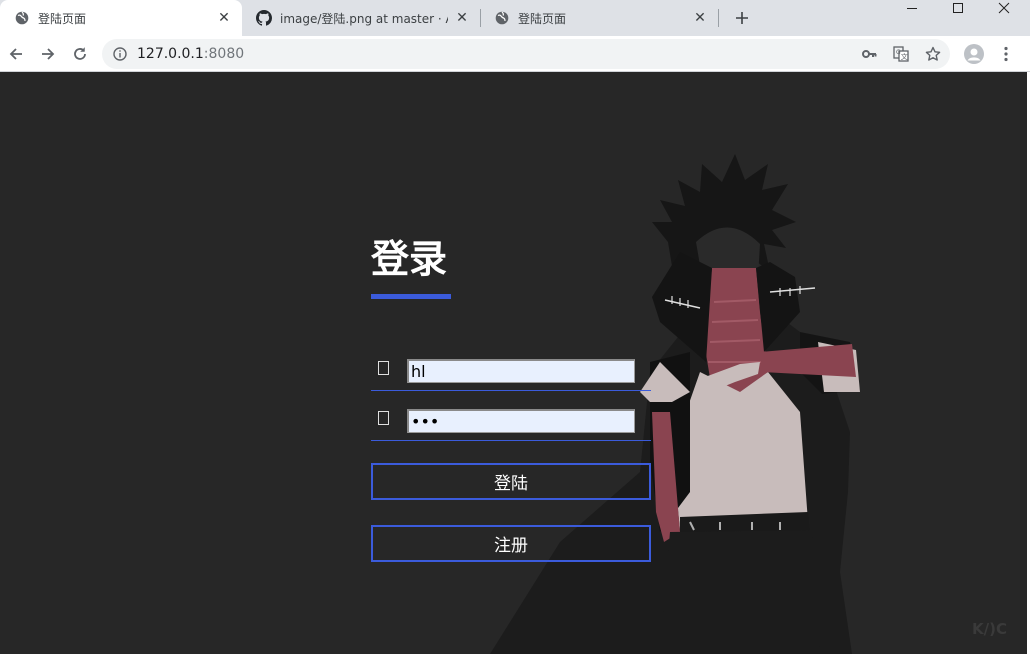 This screenshot has width=1030, height=658. What do you see at coordinates (898, 52) in the screenshot?
I see `svg-text: G` at bounding box center [898, 52].